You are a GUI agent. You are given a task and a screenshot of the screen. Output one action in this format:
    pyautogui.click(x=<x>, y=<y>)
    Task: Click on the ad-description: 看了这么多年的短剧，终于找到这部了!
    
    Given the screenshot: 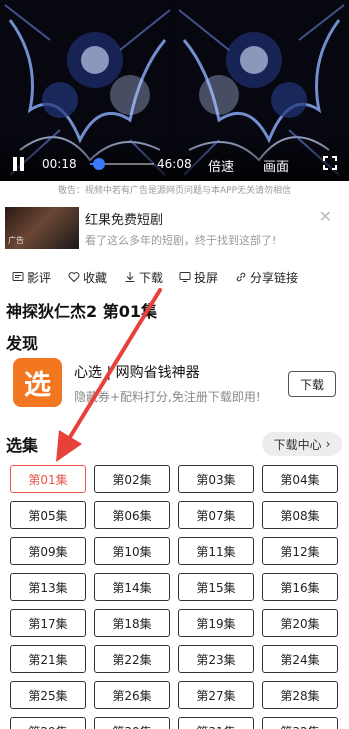 What is the action you would take?
    pyautogui.click(x=181, y=240)
    